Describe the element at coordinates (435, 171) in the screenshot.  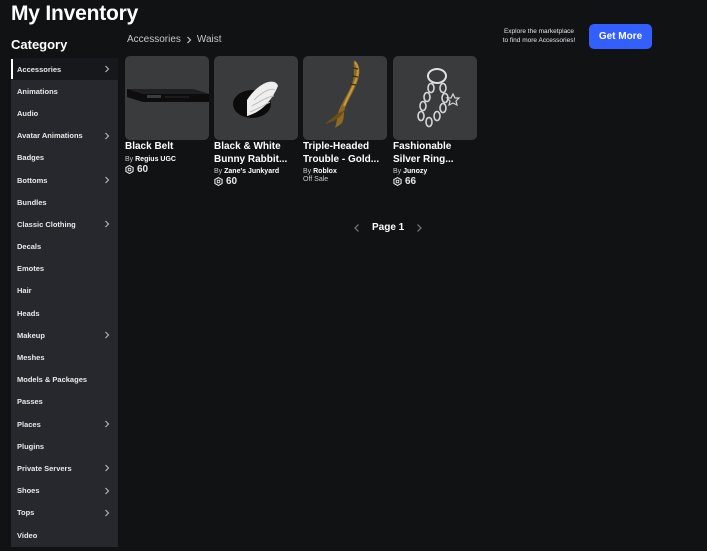
I see `item-creator: By Junozy` at that location.